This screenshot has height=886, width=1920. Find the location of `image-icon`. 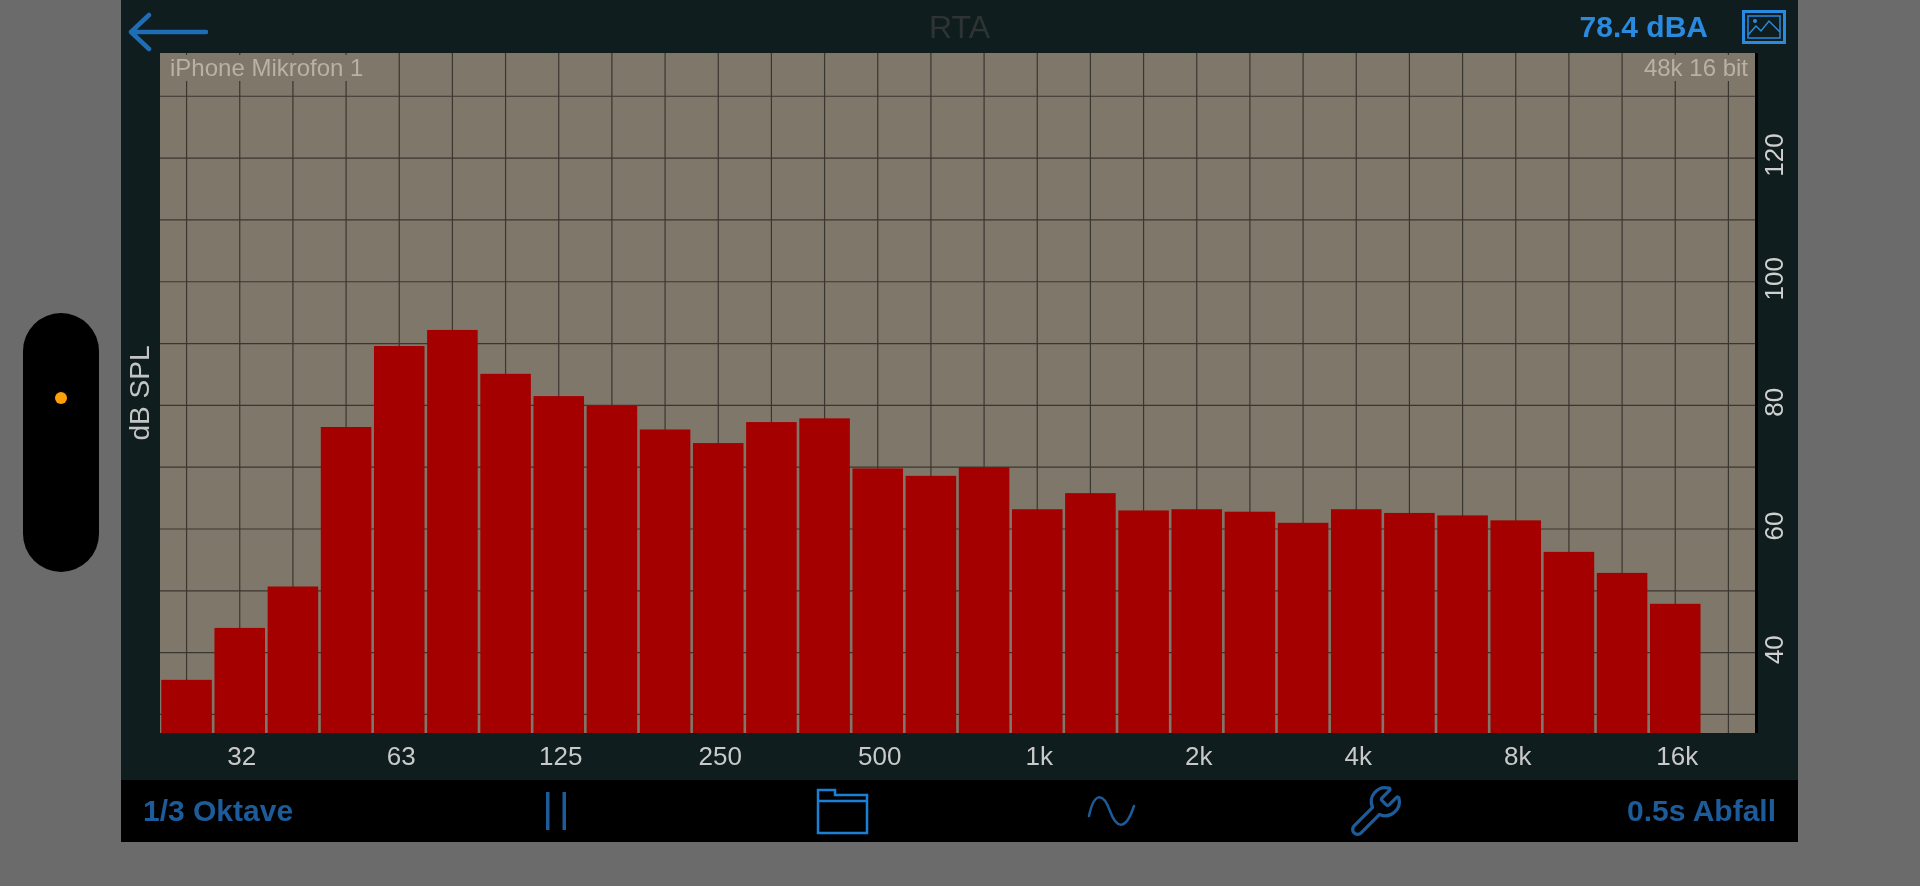

image-icon is located at coordinates (1764, 26).